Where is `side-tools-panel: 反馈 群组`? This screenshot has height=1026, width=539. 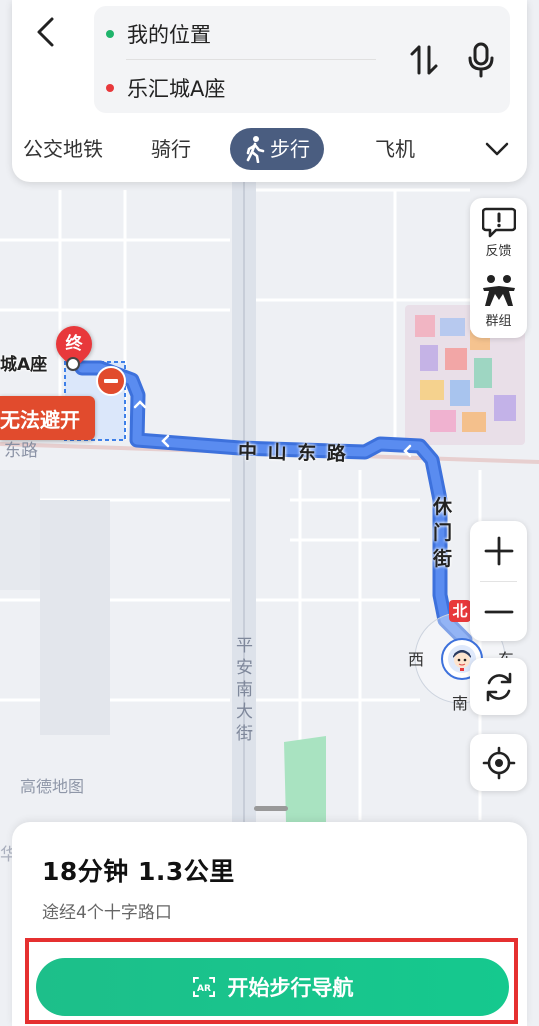 side-tools-panel: 反馈 群组 is located at coordinates (498, 268).